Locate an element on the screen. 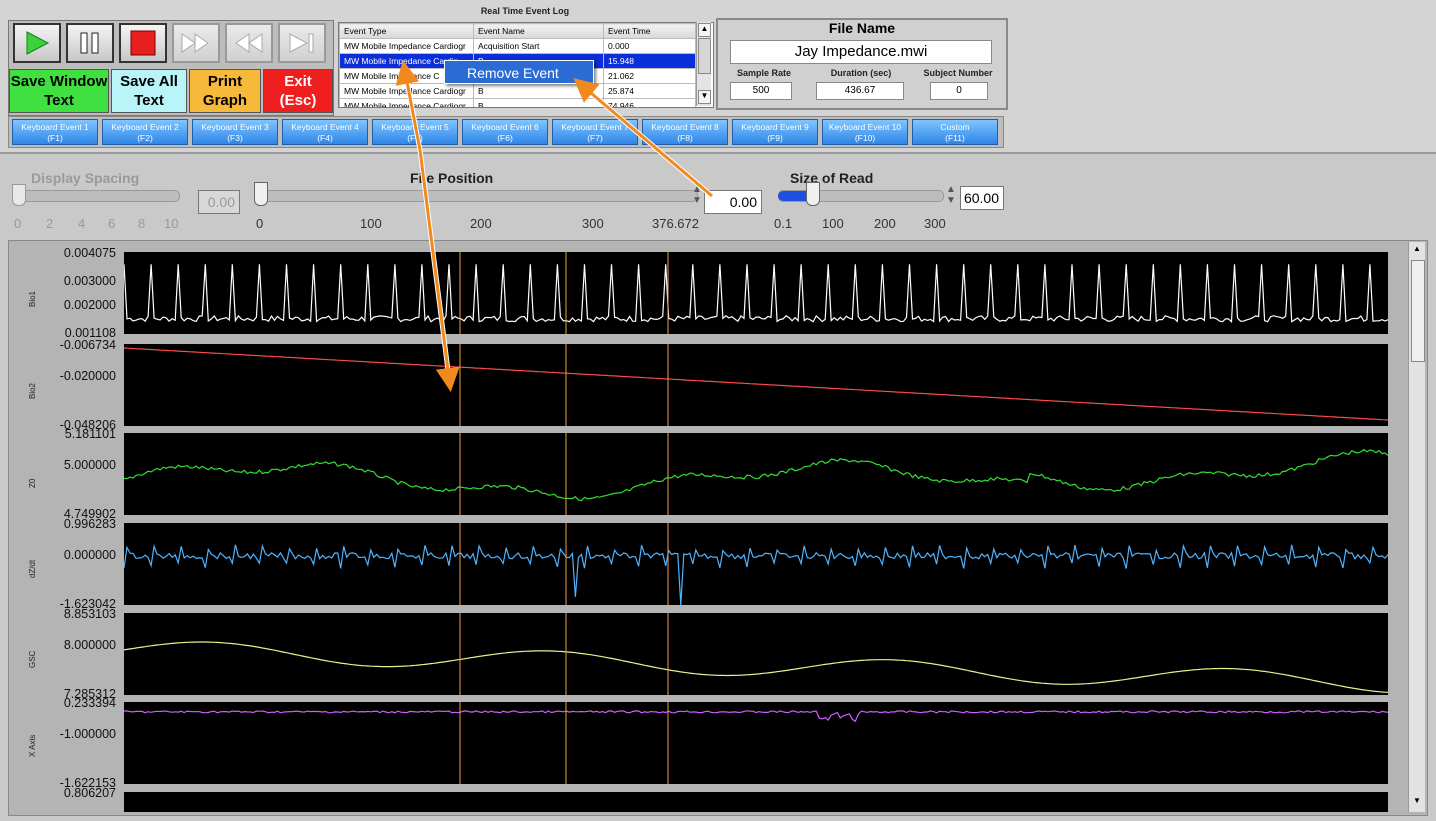 This screenshot has width=1436, height=821. arrow-to-row is located at coordinates (408, 105).